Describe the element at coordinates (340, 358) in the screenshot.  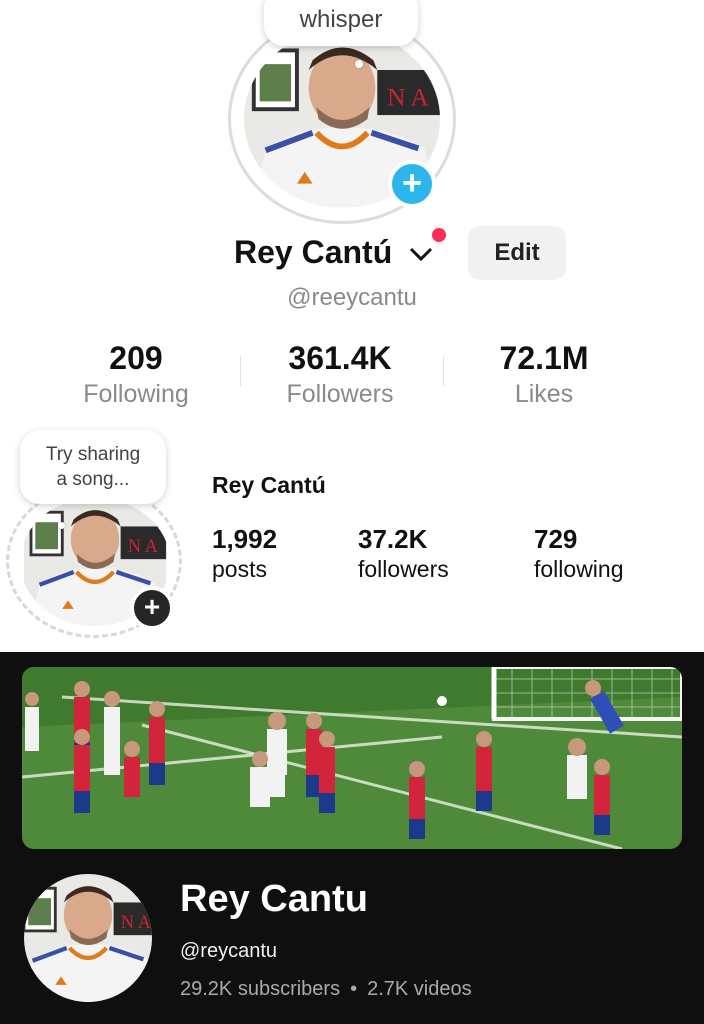
I see `stat-value: 361.4K` at that location.